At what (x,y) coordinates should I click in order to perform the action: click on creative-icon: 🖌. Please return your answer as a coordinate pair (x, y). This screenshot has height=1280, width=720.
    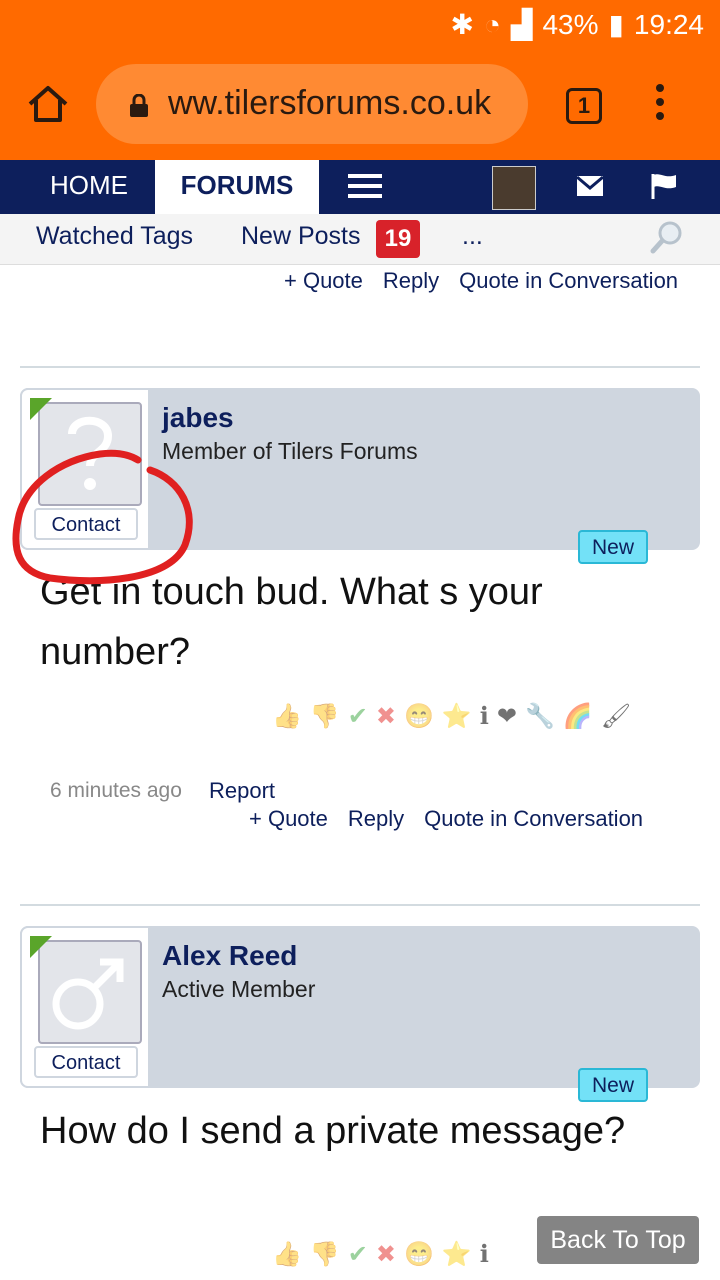
    Looking at the image, I should click on (616, 716).